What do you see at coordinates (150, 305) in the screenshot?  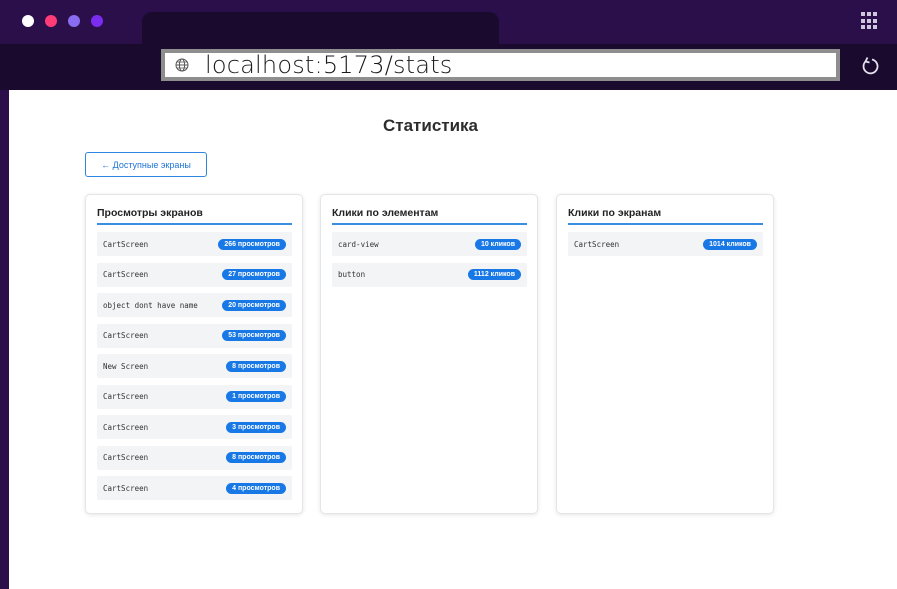 I see `row-label: object dont have name` at bounding box center [150, 305].